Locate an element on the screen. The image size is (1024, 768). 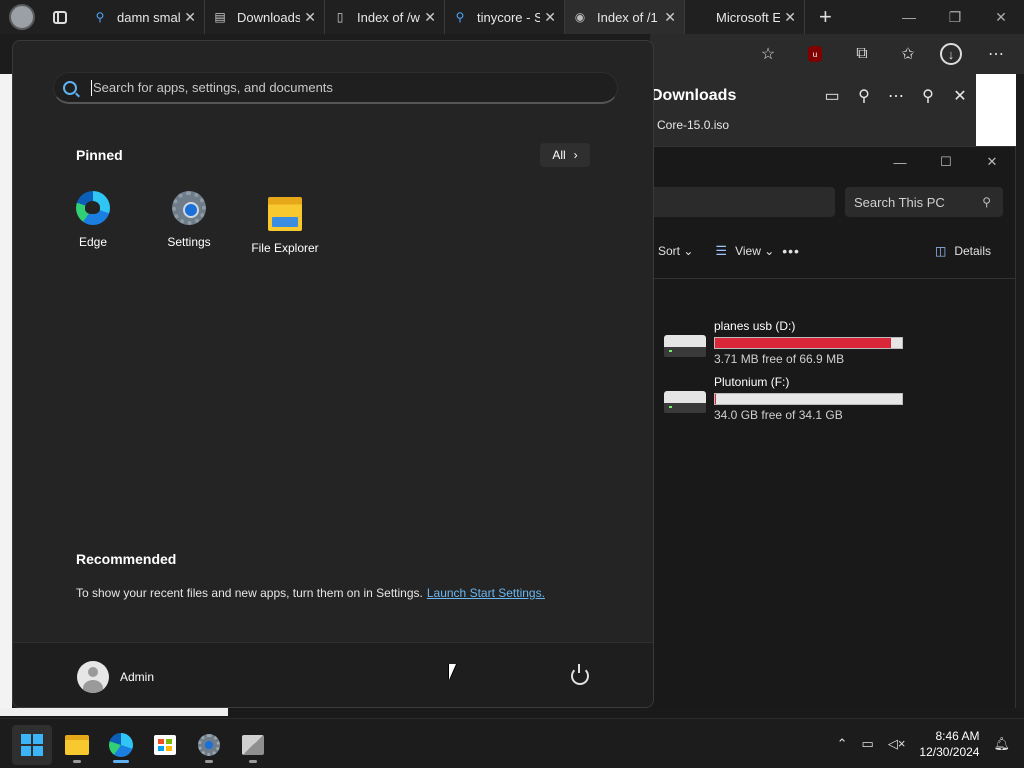
start-button is located at coordinates (32, 745).